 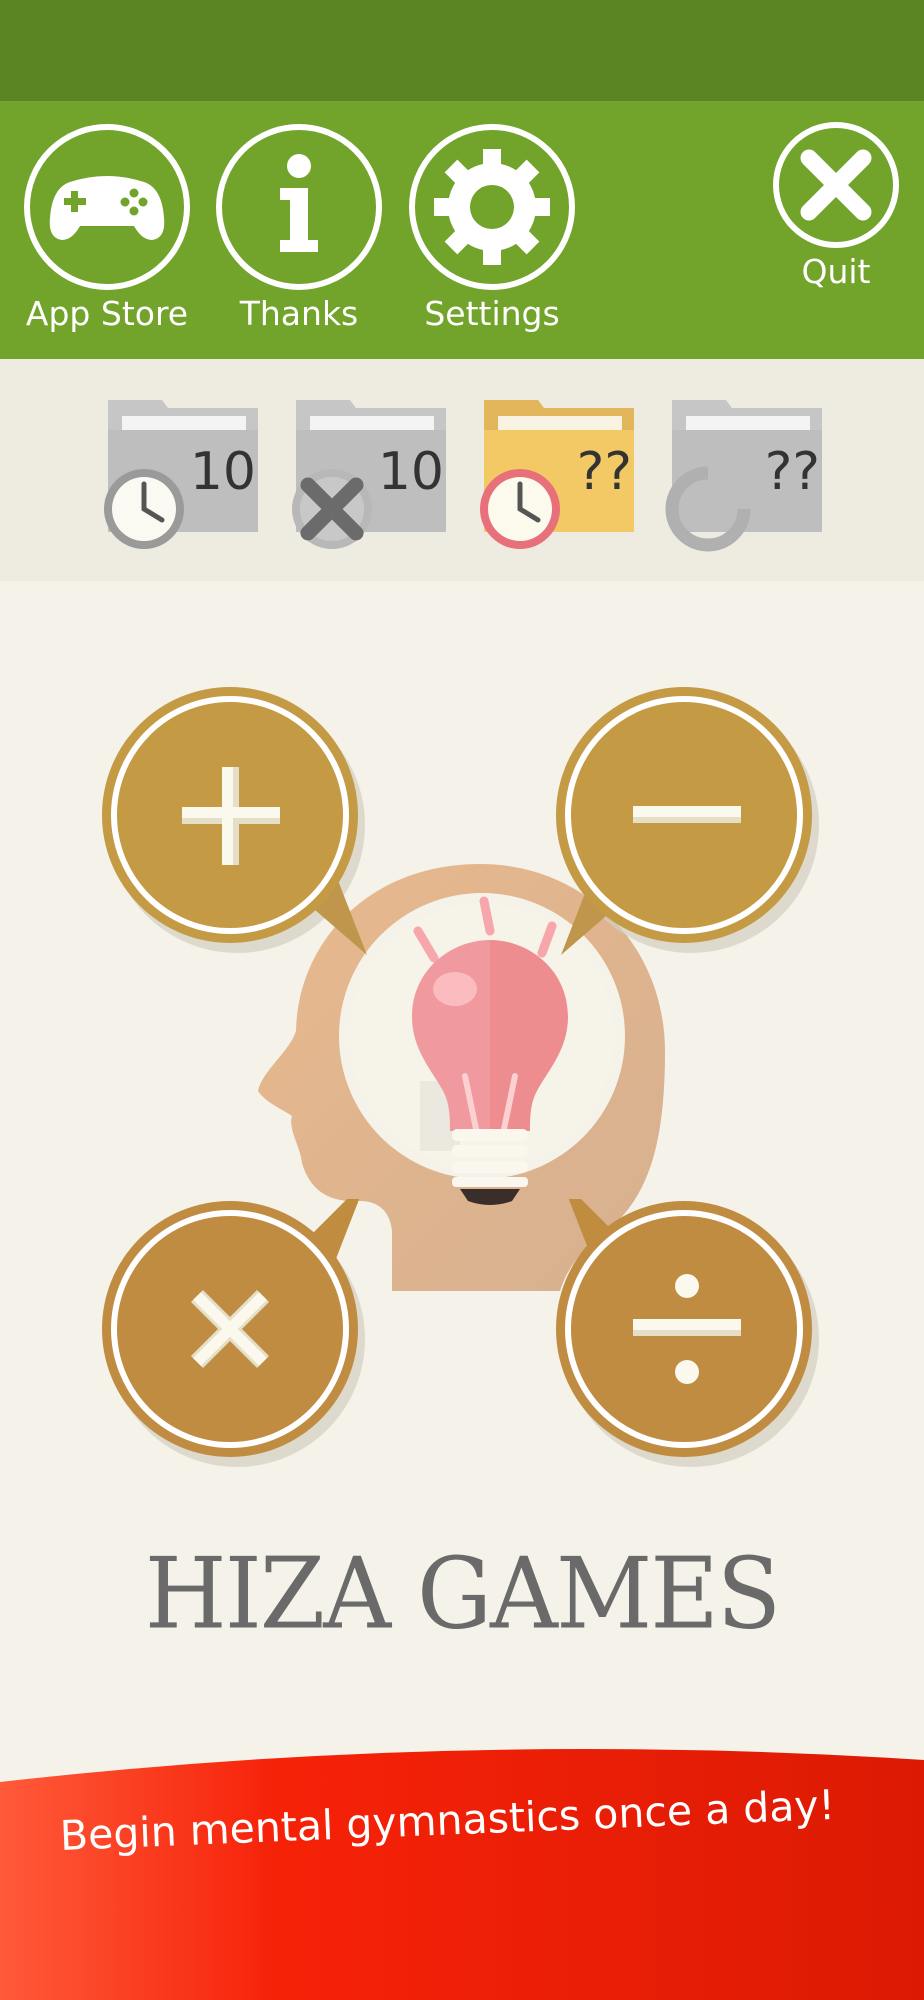 I want to click on gear-icon, so click(x=492, y=207).